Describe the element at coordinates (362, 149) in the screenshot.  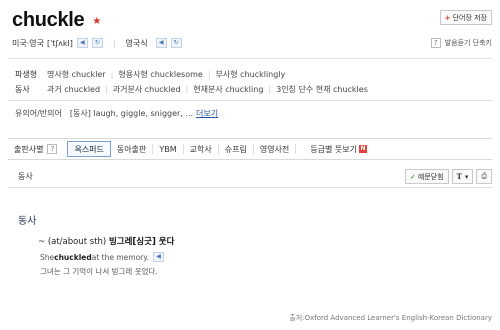
I see `new-badge: N` at that location.